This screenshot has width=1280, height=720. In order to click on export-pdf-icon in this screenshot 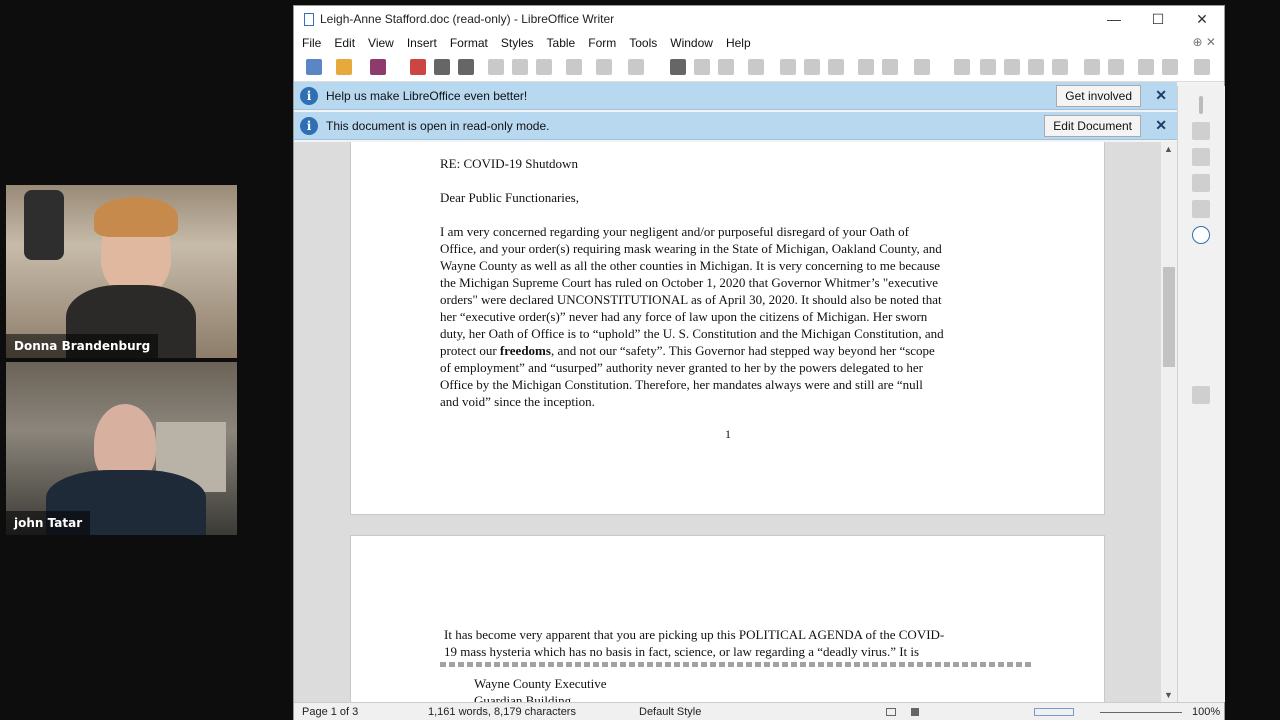, I will do `click(418, 67)`.